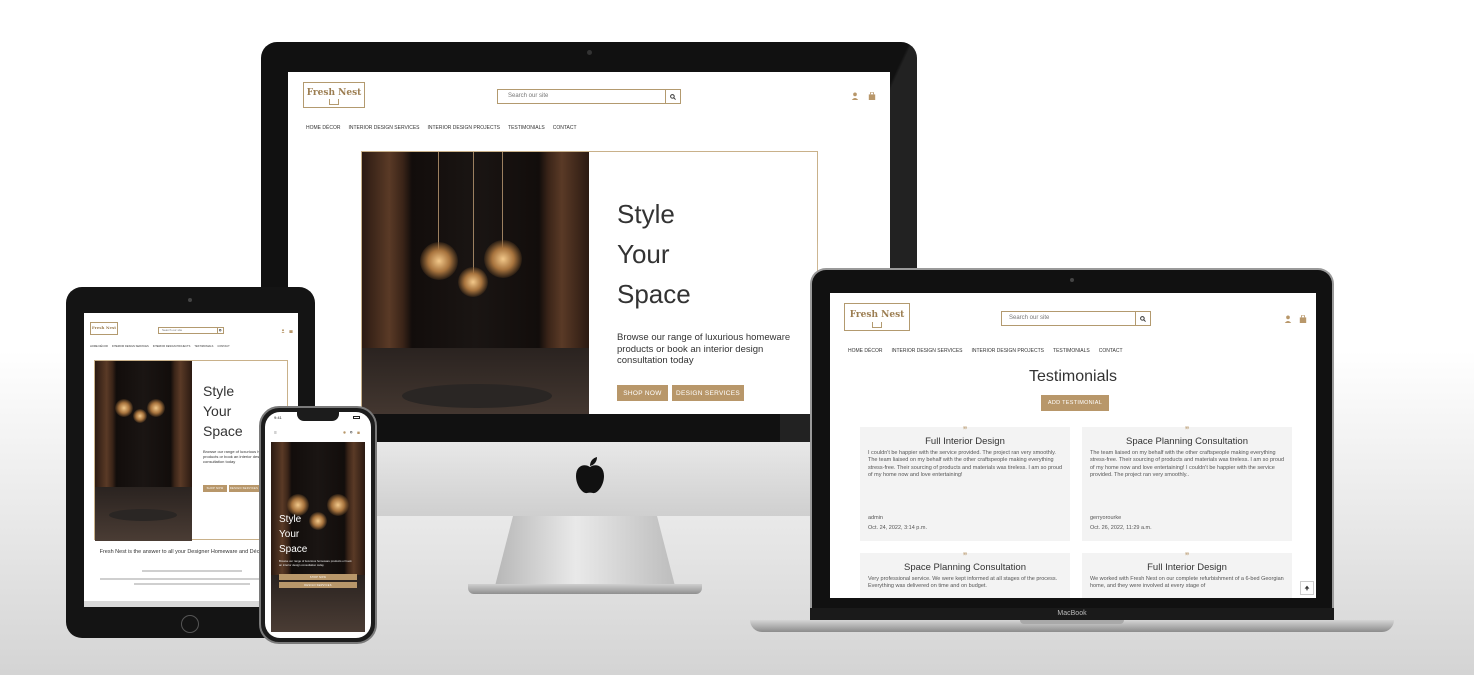 The image size is (1474, 675). Describe the element at coordinates (585, 551) in the screenshot. I see `imac-stand-neck` at that location.